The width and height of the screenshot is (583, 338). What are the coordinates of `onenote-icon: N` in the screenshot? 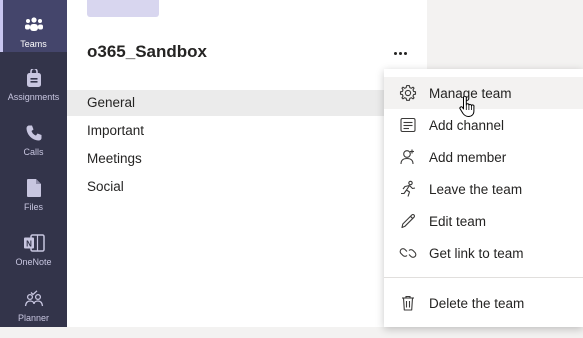 It's located at (34, 243).